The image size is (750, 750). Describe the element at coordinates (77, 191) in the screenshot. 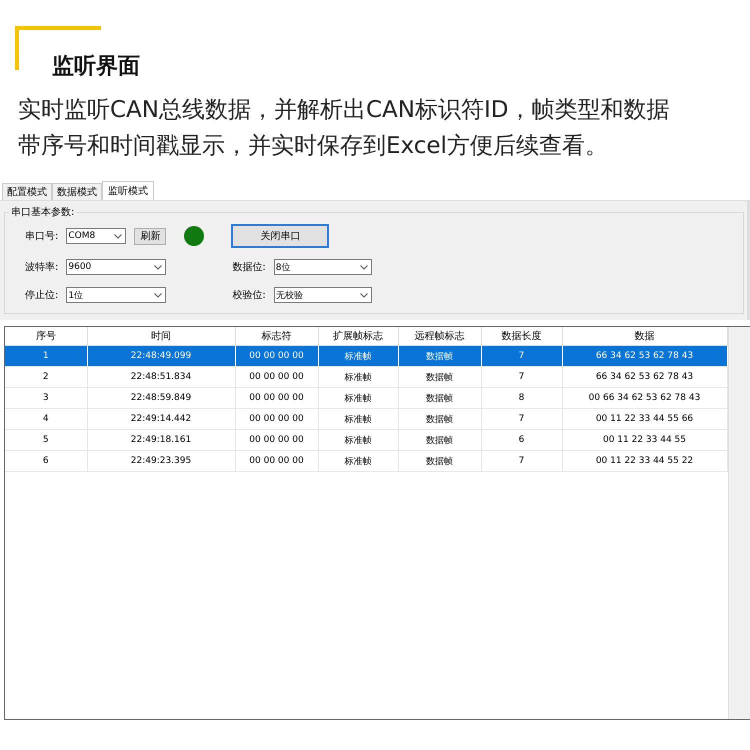

I see `tab: 数据模式` at that location.